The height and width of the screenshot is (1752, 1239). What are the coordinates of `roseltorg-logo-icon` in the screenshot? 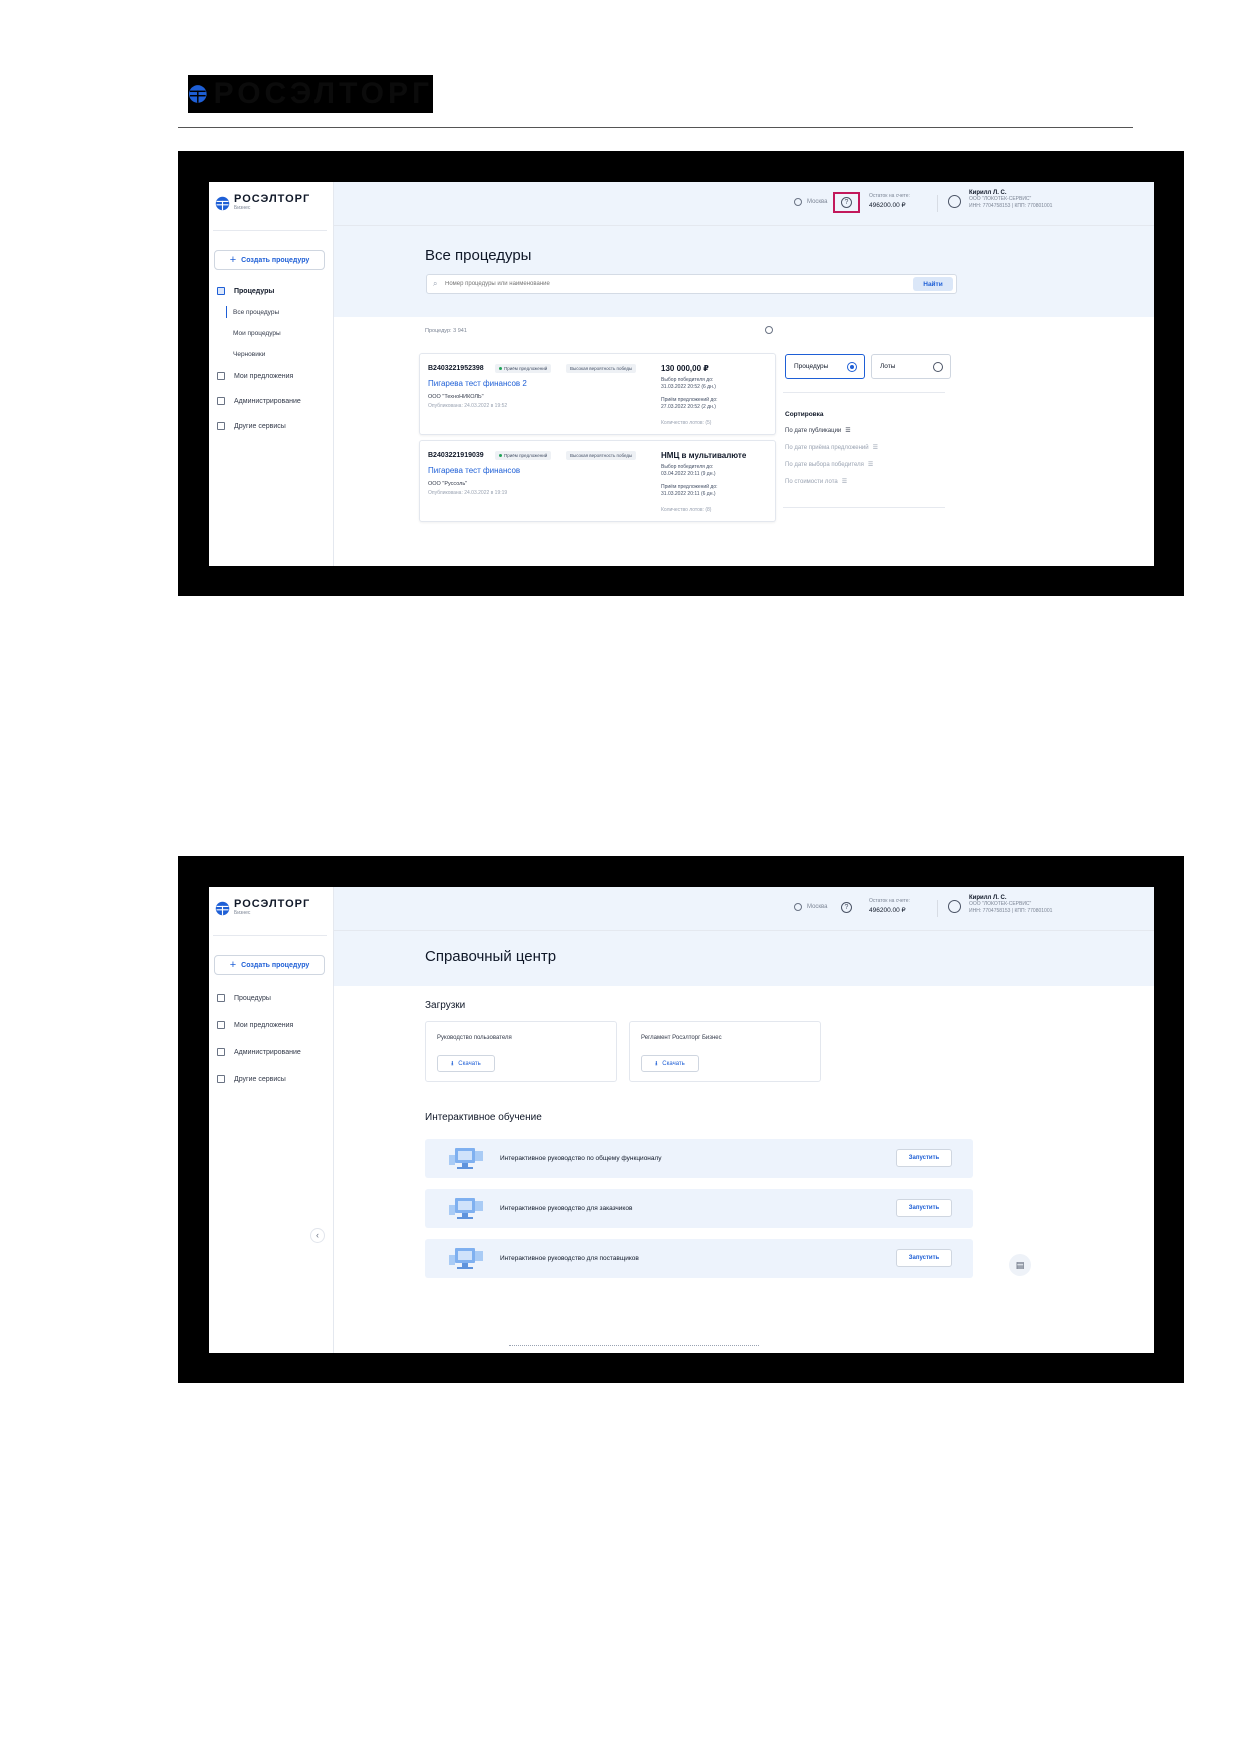 It's located at (197, 94).